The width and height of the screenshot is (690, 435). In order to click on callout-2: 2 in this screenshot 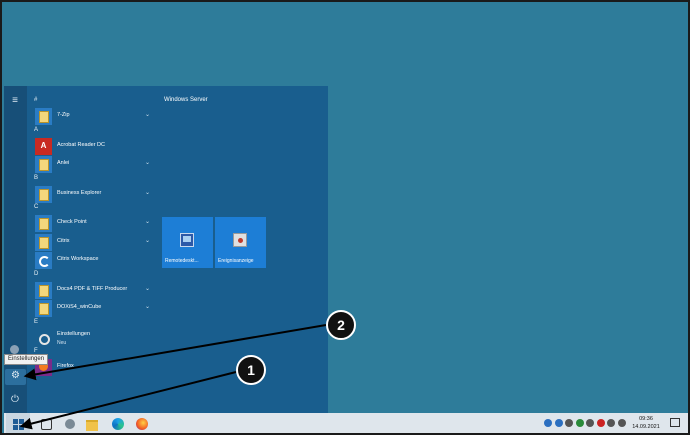, I will do `click(341, 325)`.